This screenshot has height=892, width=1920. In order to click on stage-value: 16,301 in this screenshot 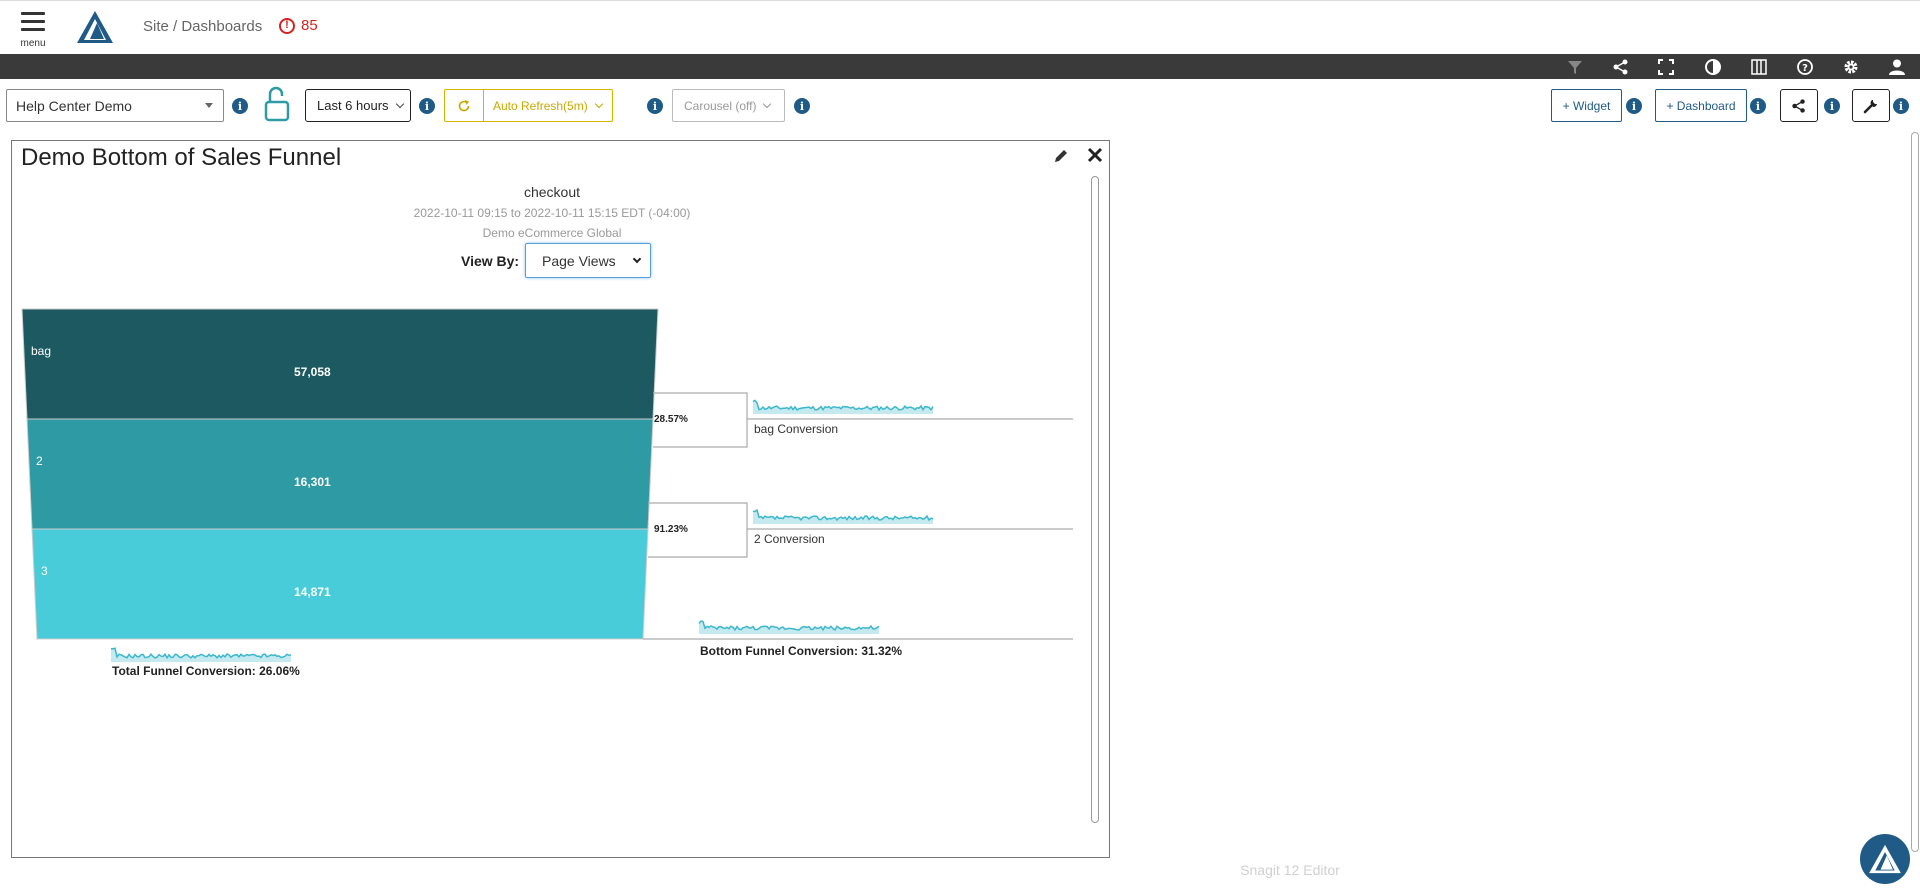, I will do `click(312, 482)`.